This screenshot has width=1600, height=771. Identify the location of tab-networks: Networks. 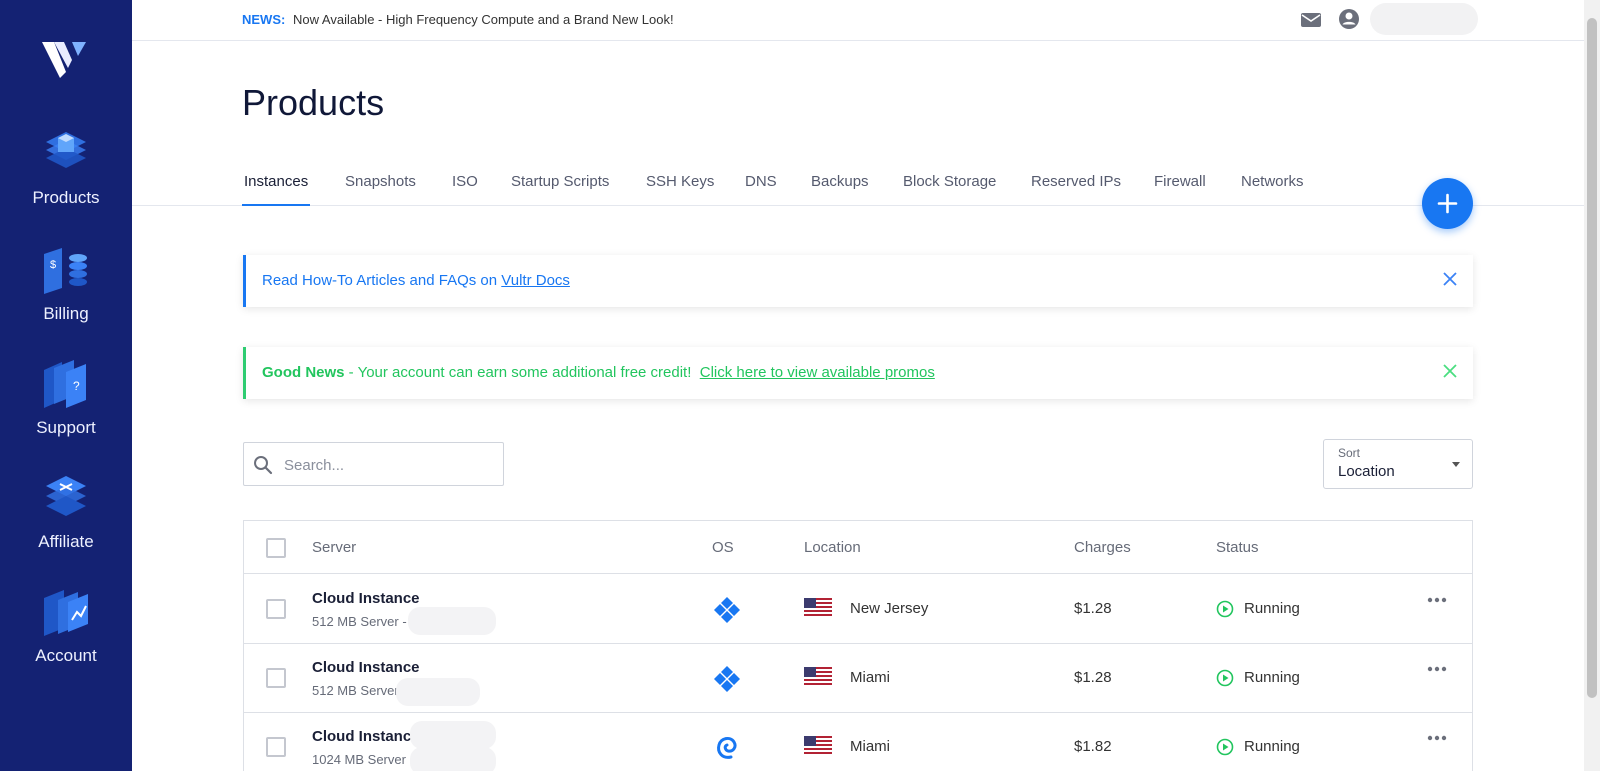
(1272, 181).